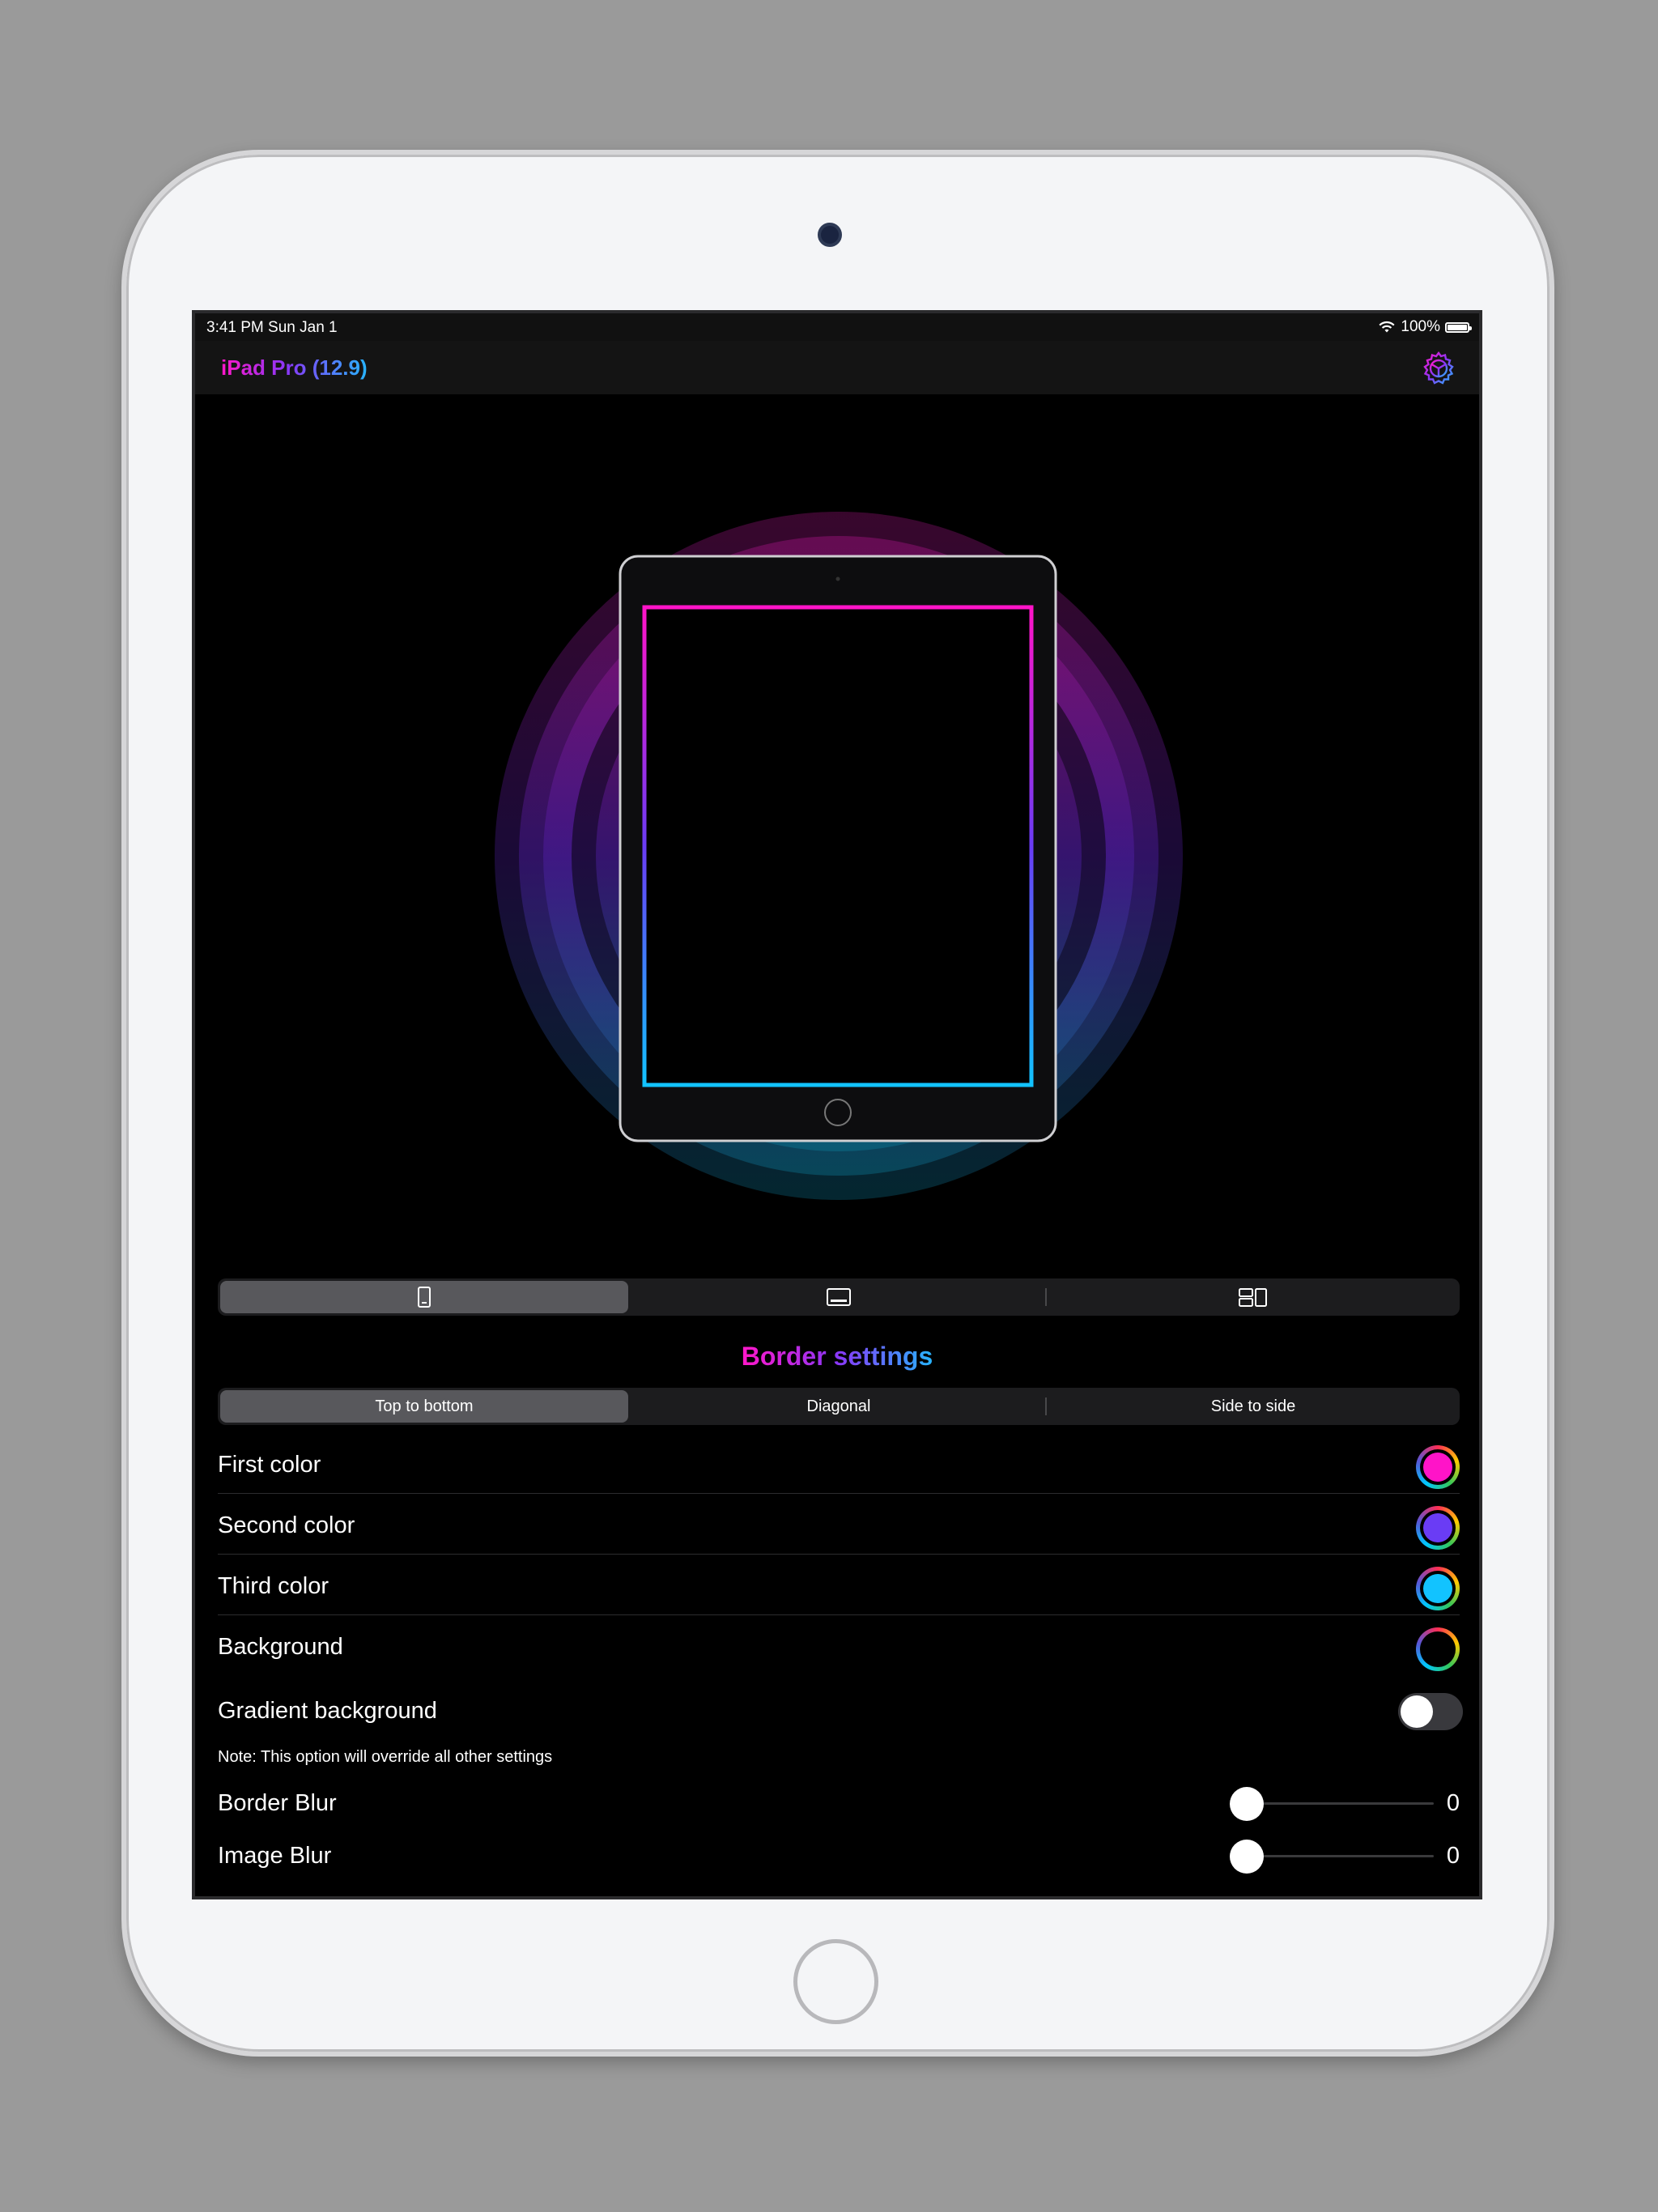 The image size is (1658, 2212). Describe the element at coordinates (840, 1710) in the screenshot. I see `gradient-background-row: Gradient background` at that location.